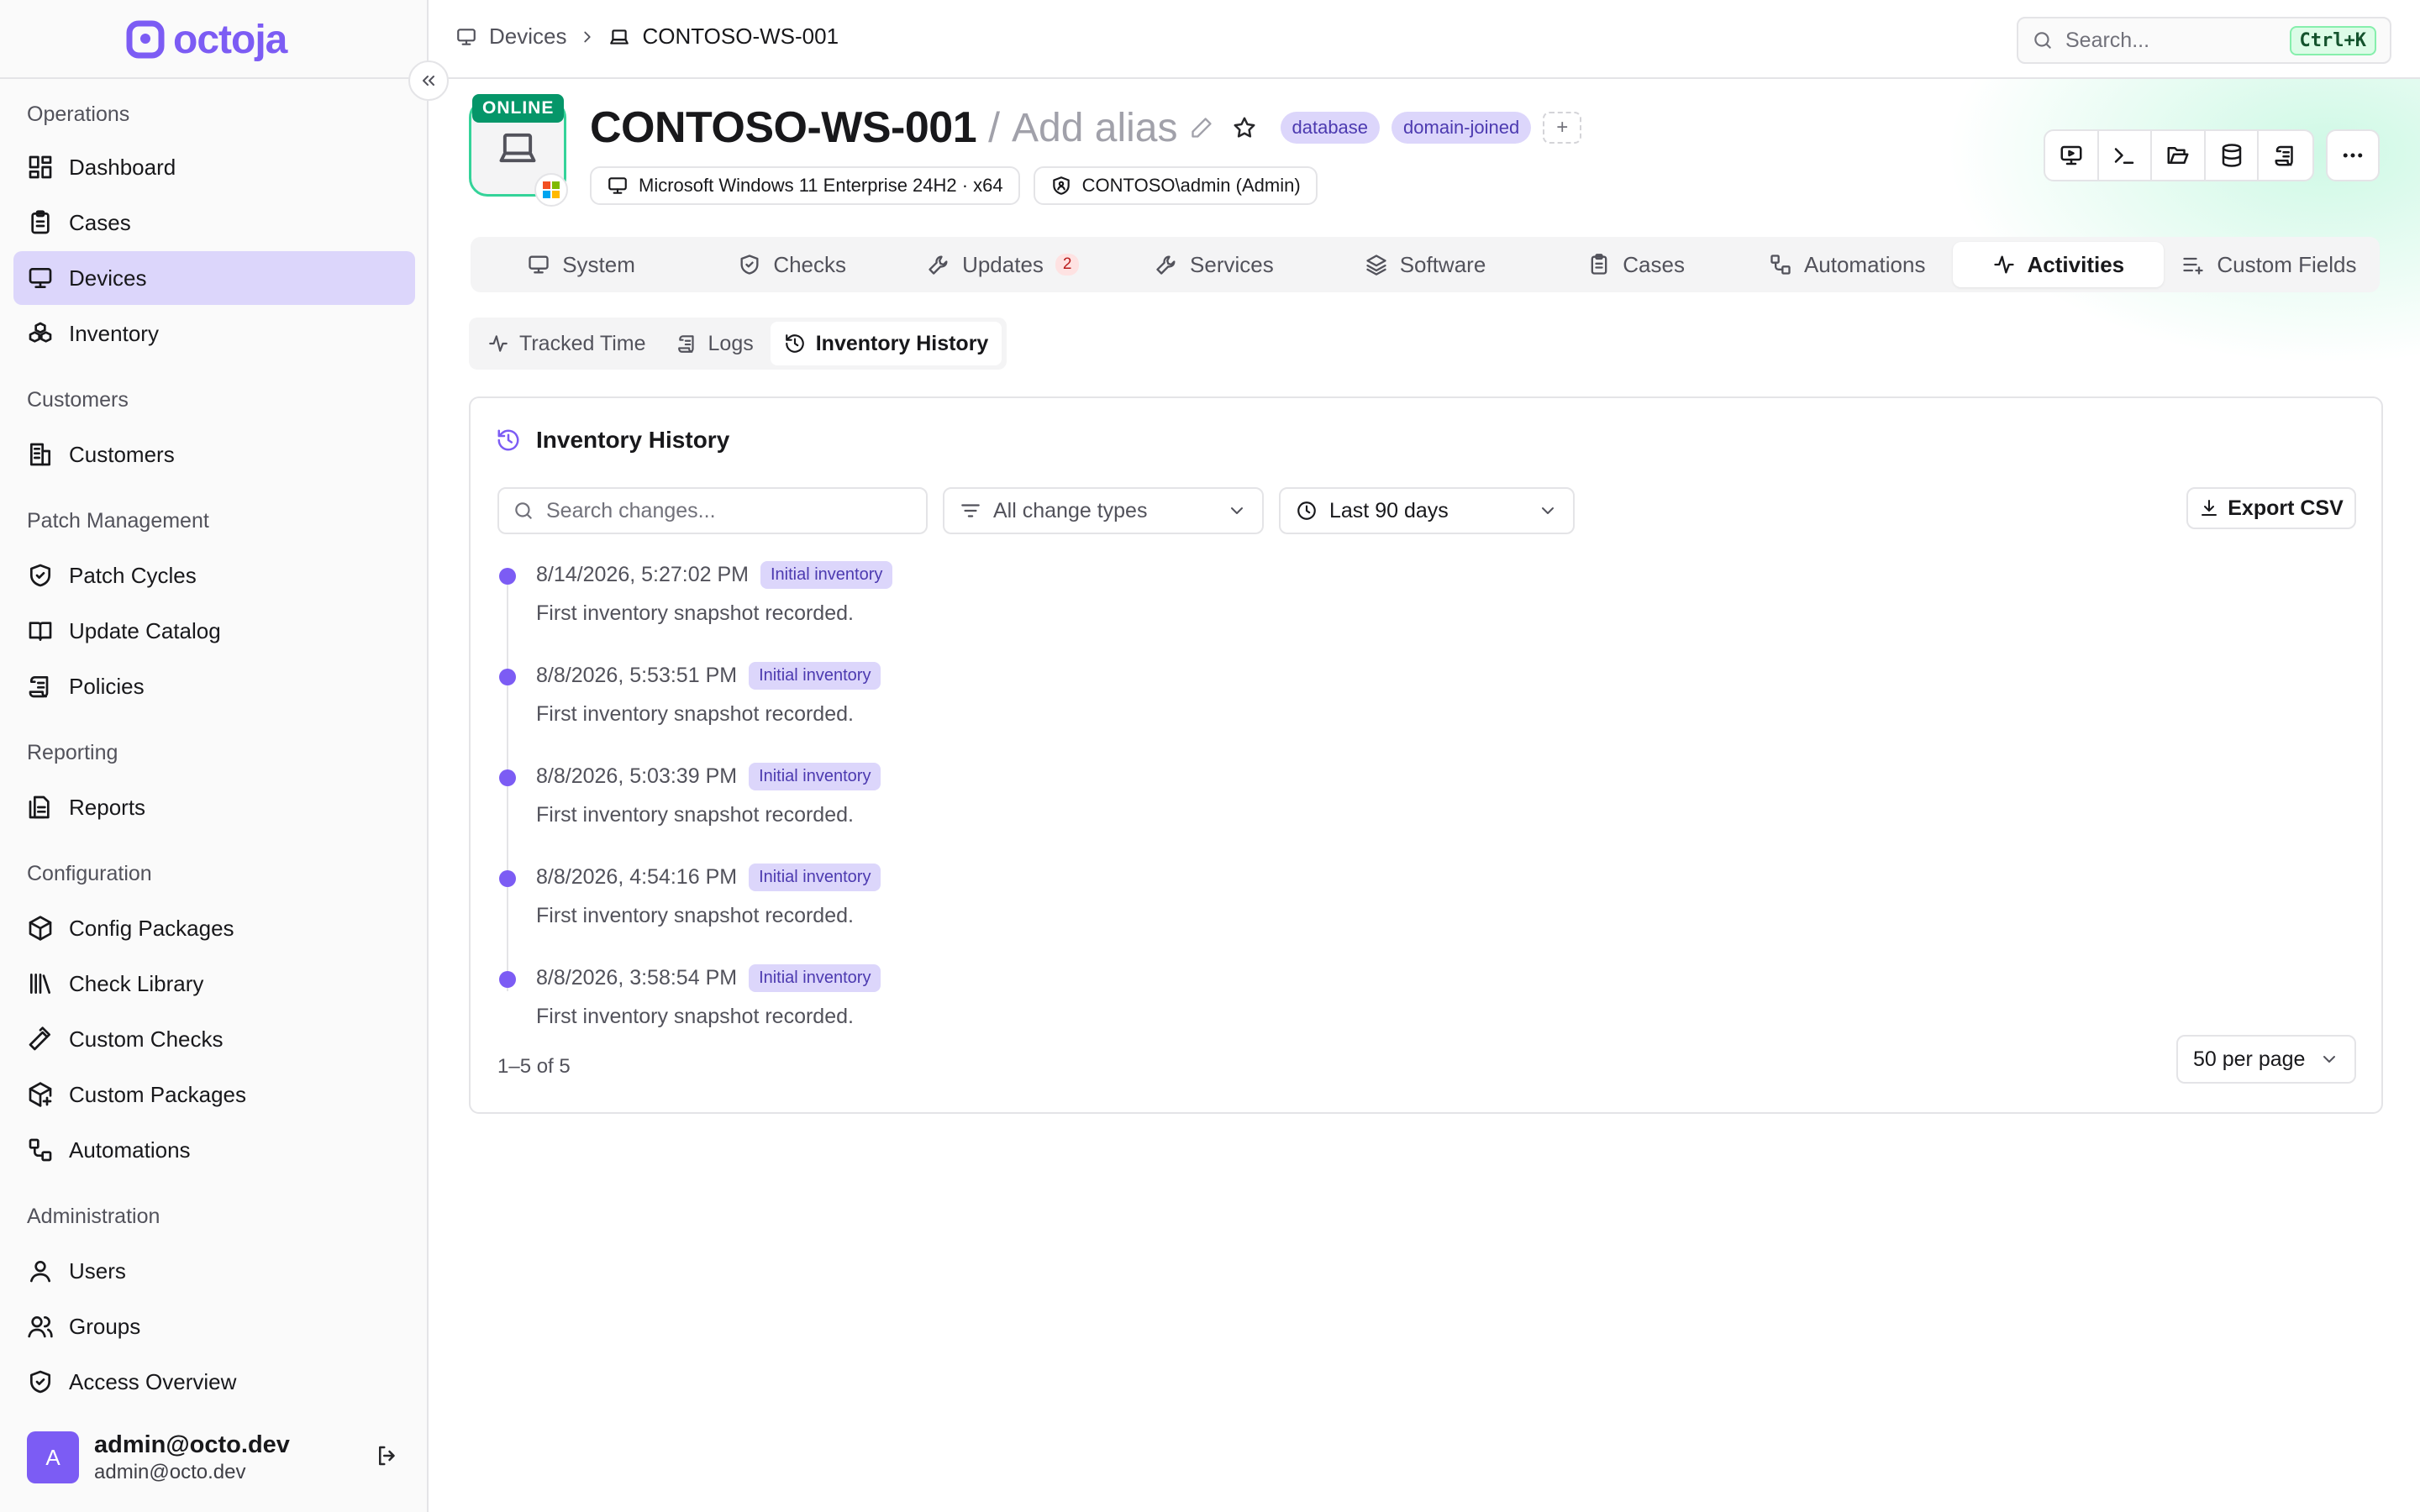  What do you see at coordinates (214, 333) in the screenshot?
I see `sidebar-item-inventory: Inventory` at bounding box center [214, 333].